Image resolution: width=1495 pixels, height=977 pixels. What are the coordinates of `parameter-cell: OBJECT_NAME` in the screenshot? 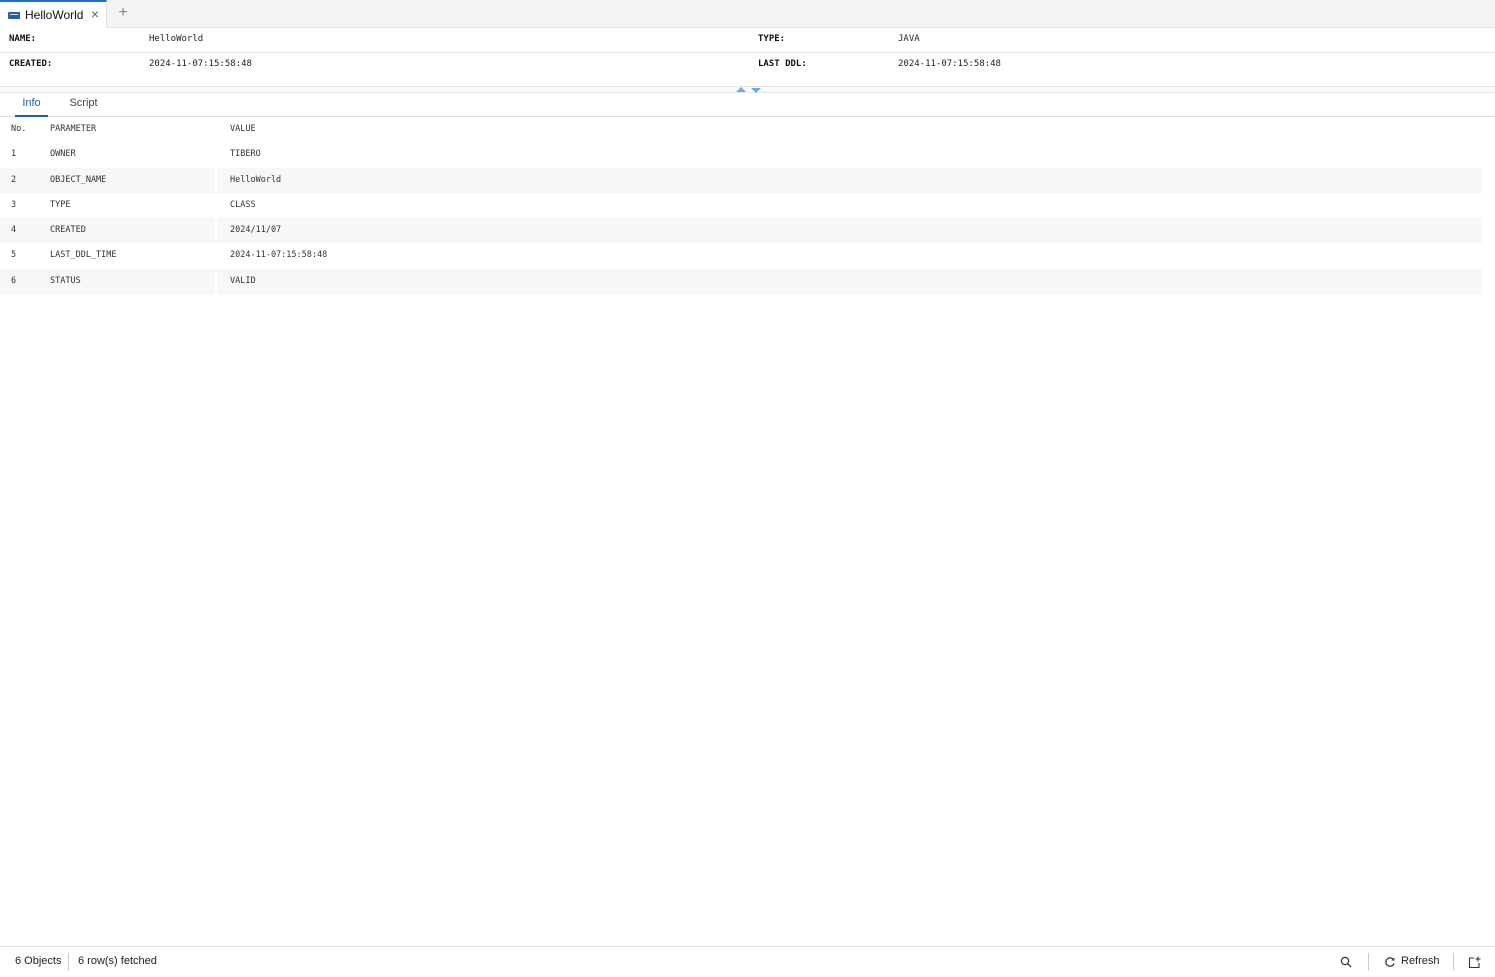 It's located at (78, 179).